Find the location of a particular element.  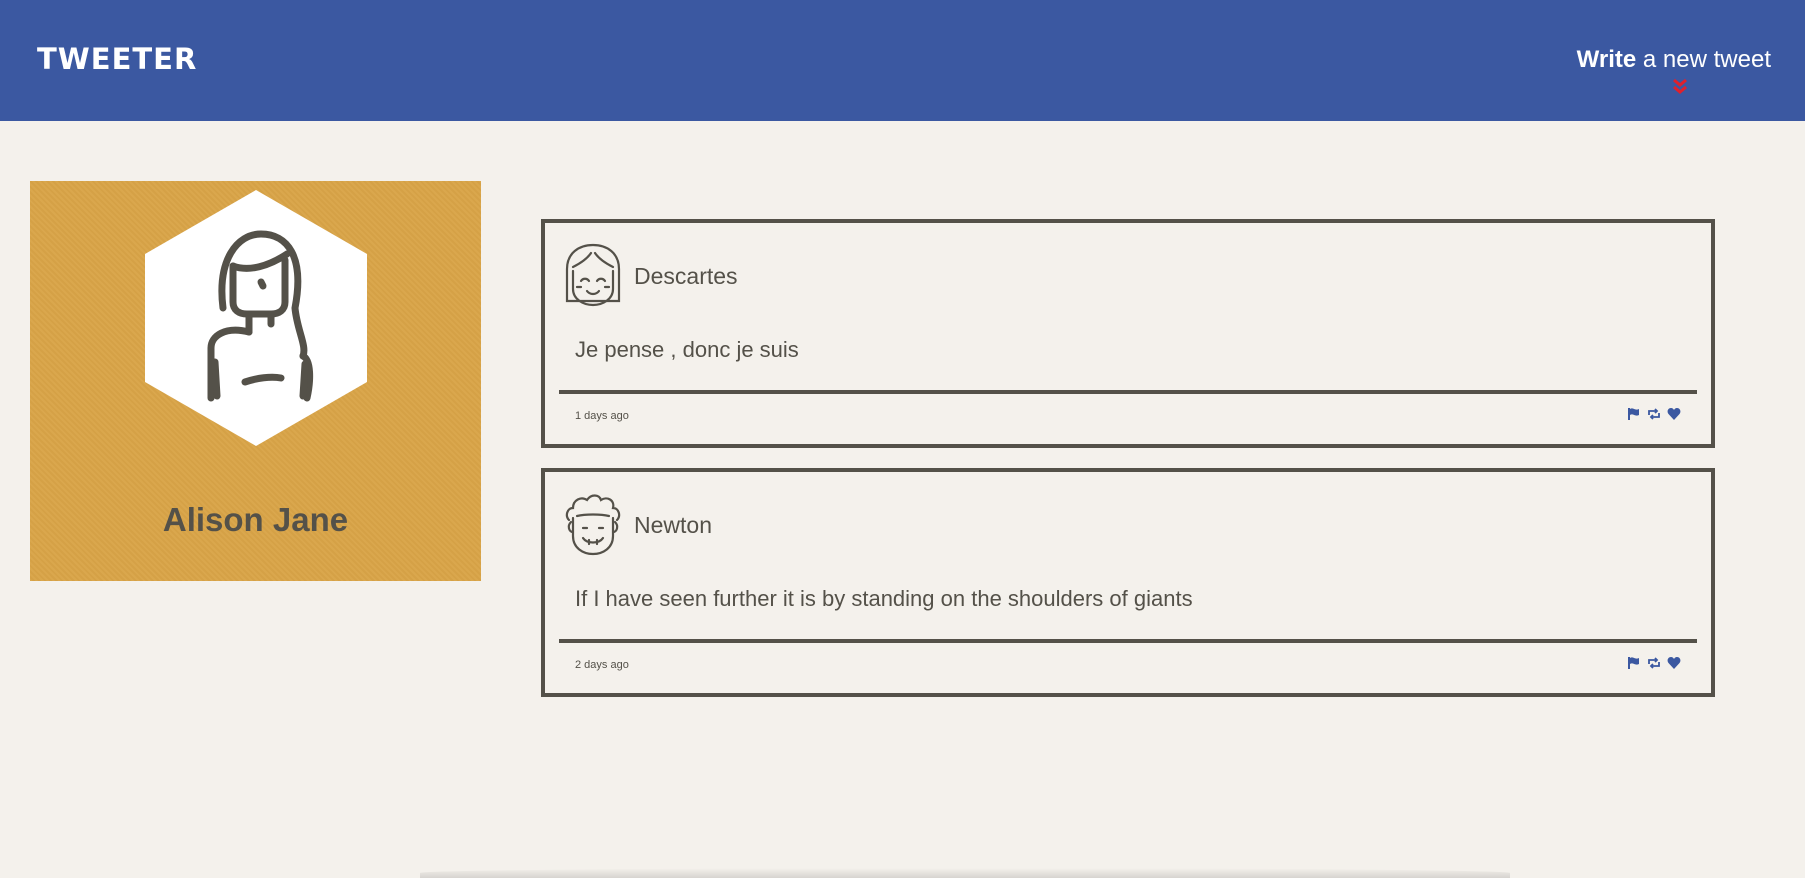

tweet-timestamp: 1 days ago is located at coordinates (602, 416).